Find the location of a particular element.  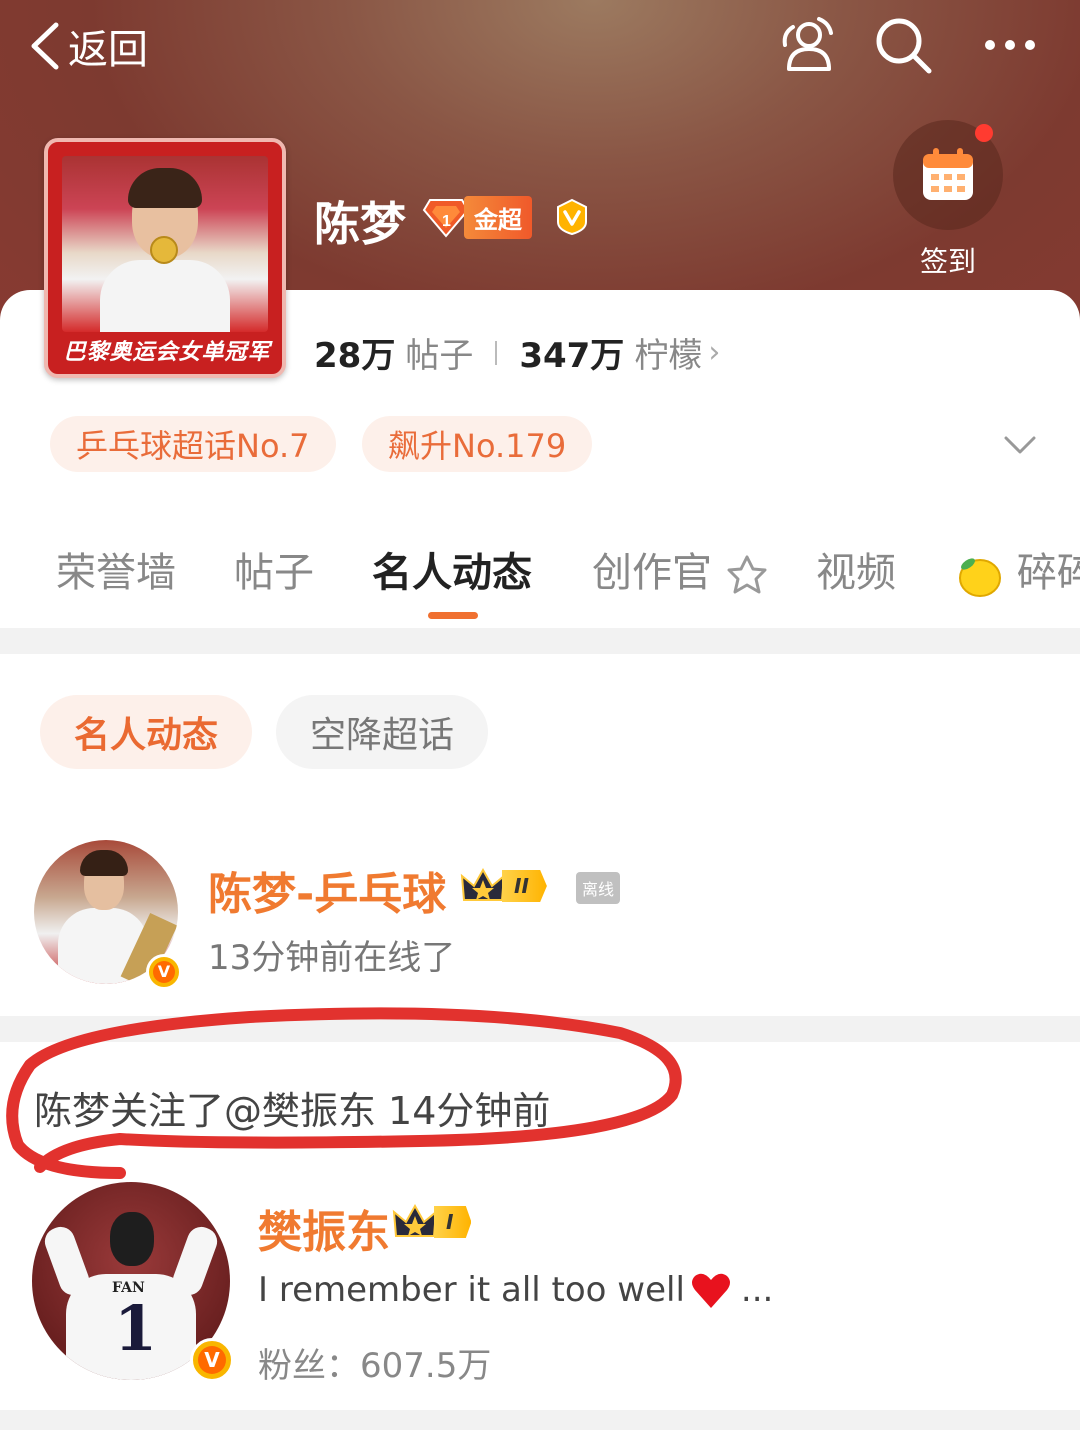

avatar-shirt is located at coordinates (165, 296).